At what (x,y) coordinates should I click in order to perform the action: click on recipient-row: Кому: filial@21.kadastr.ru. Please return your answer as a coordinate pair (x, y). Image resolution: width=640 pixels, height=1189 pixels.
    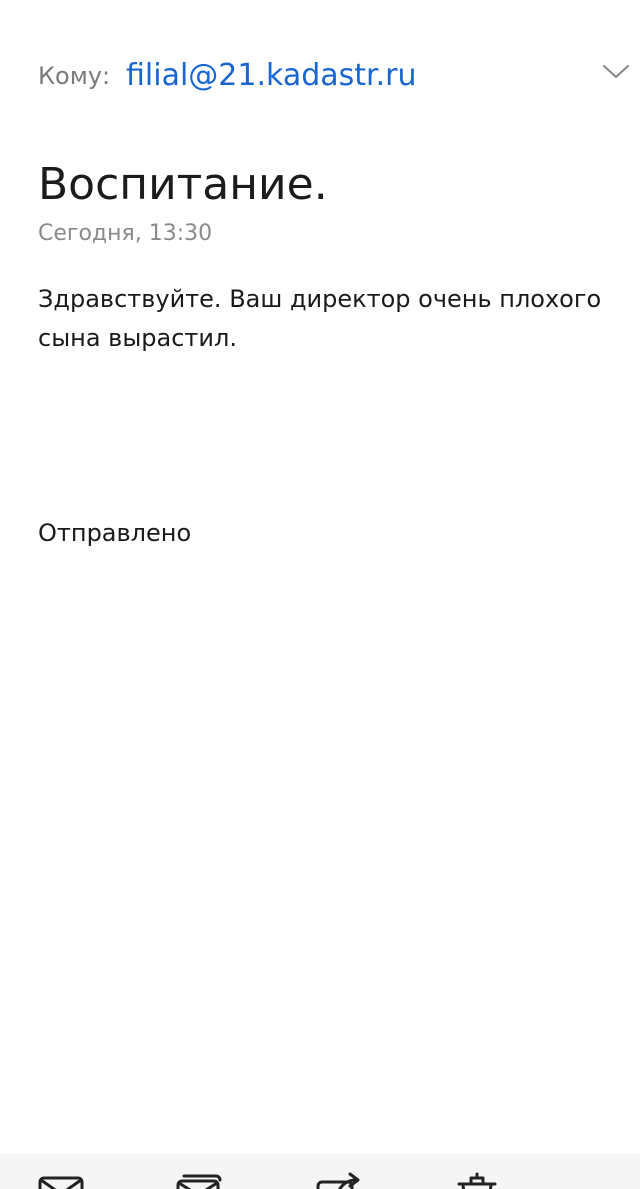
    Looking at the image, I should click on (335, 78).